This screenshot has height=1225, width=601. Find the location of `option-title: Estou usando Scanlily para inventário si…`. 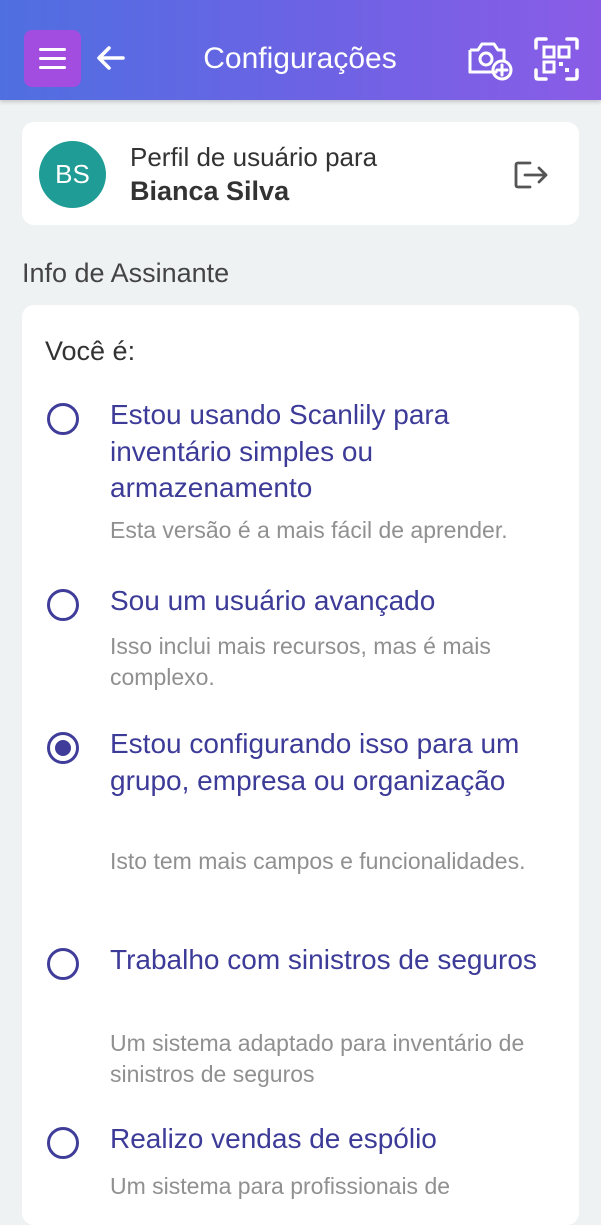

option-title: Estou usando Scanlily para inventário si… is located at coordinates (280, 451).